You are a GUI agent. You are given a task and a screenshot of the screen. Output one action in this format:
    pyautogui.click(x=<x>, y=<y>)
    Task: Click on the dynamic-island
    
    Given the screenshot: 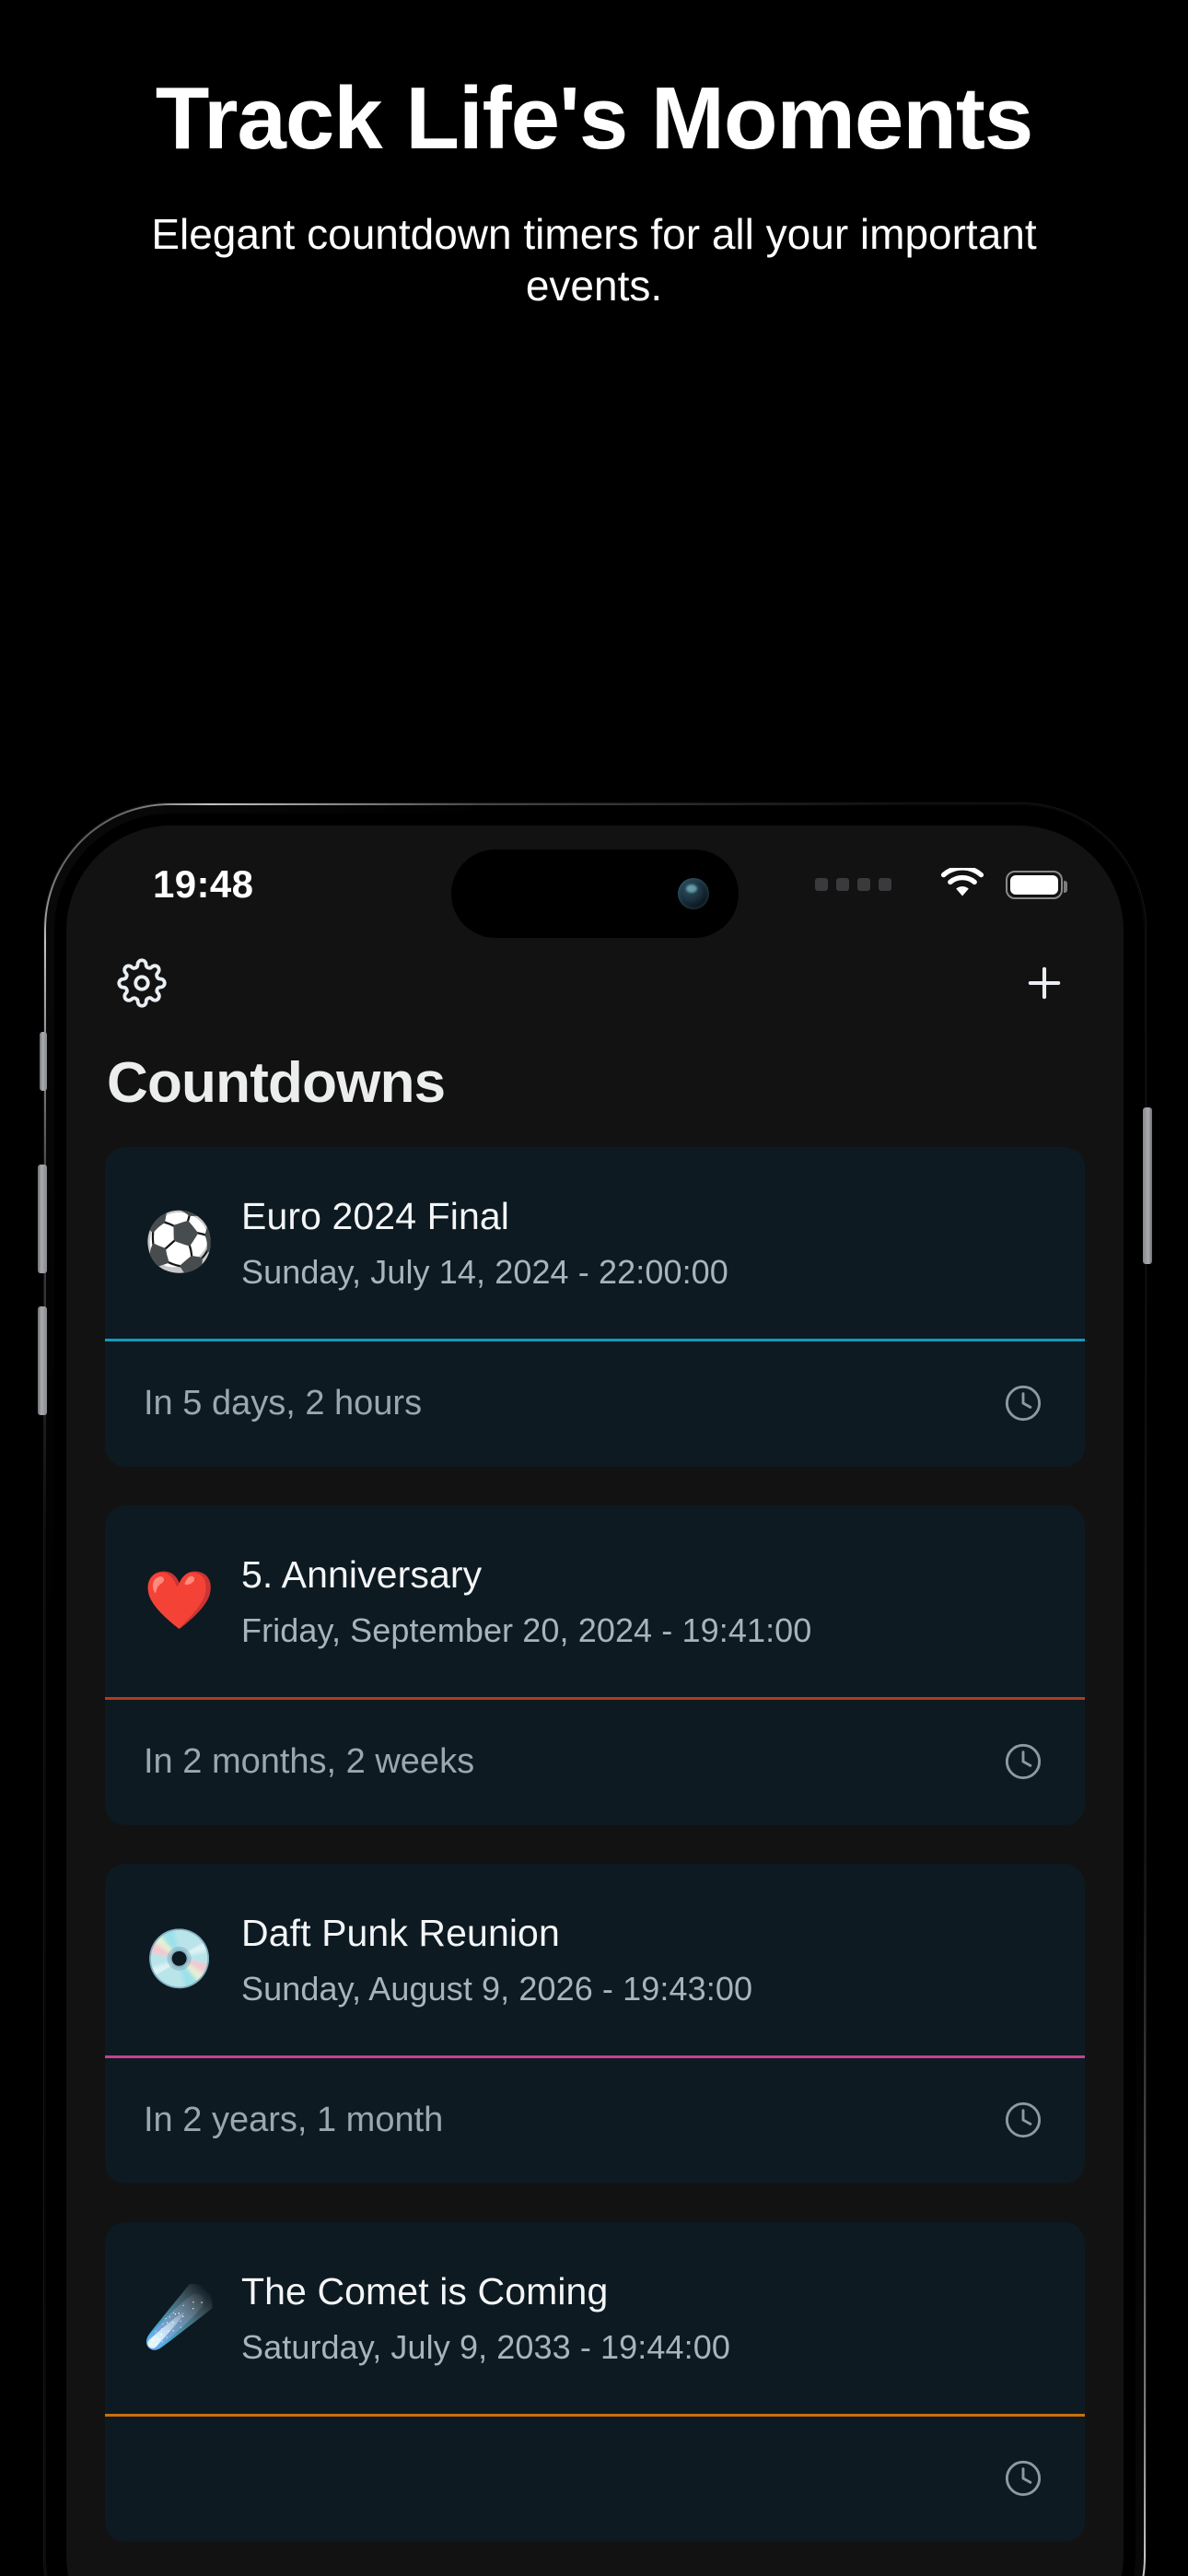 What is the action you would take?
    pyautogui.click(x=595, y=893)
    